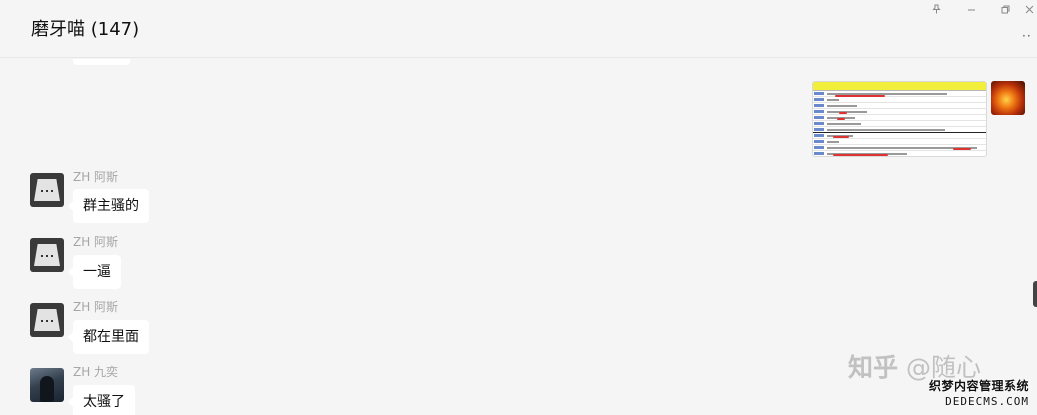  What do you see at coordinates (108, 337) in the screenshot?
I see `message-bubble: 都在里面` at bounding box center [108, 337].